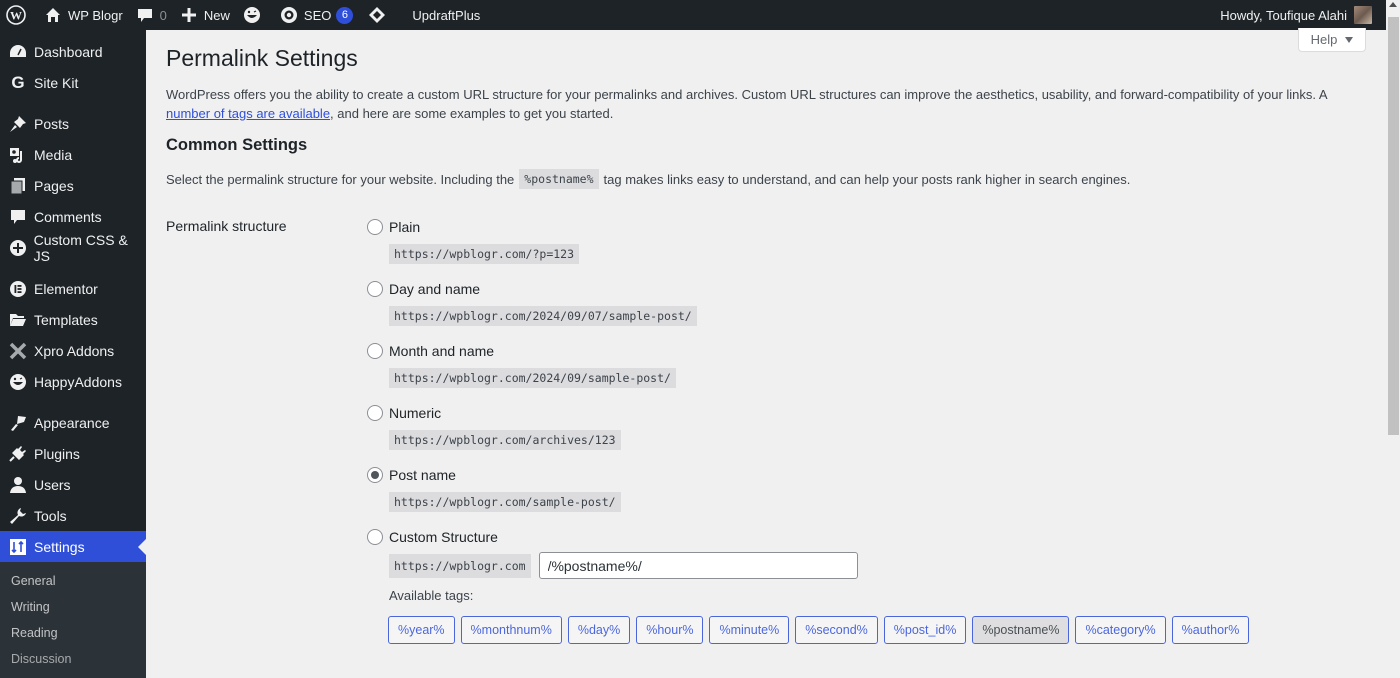  Describe the element at coordinates (375, 227) in the screenshot. I see `radio-plain` at that location.